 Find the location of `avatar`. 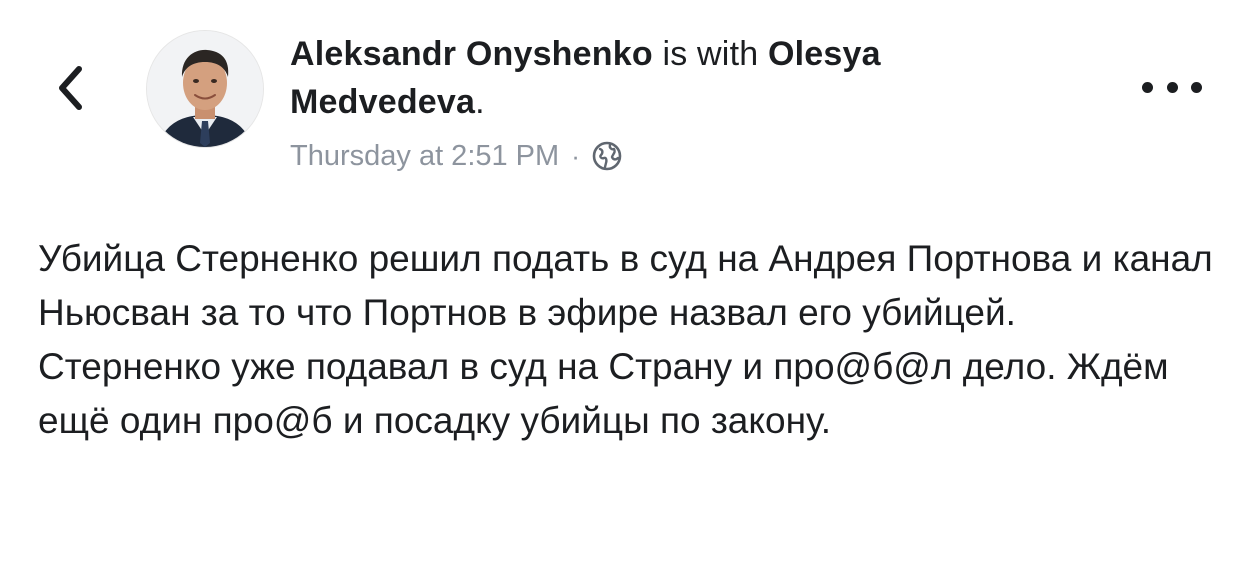

avatar is located at coordinates (205, 89).